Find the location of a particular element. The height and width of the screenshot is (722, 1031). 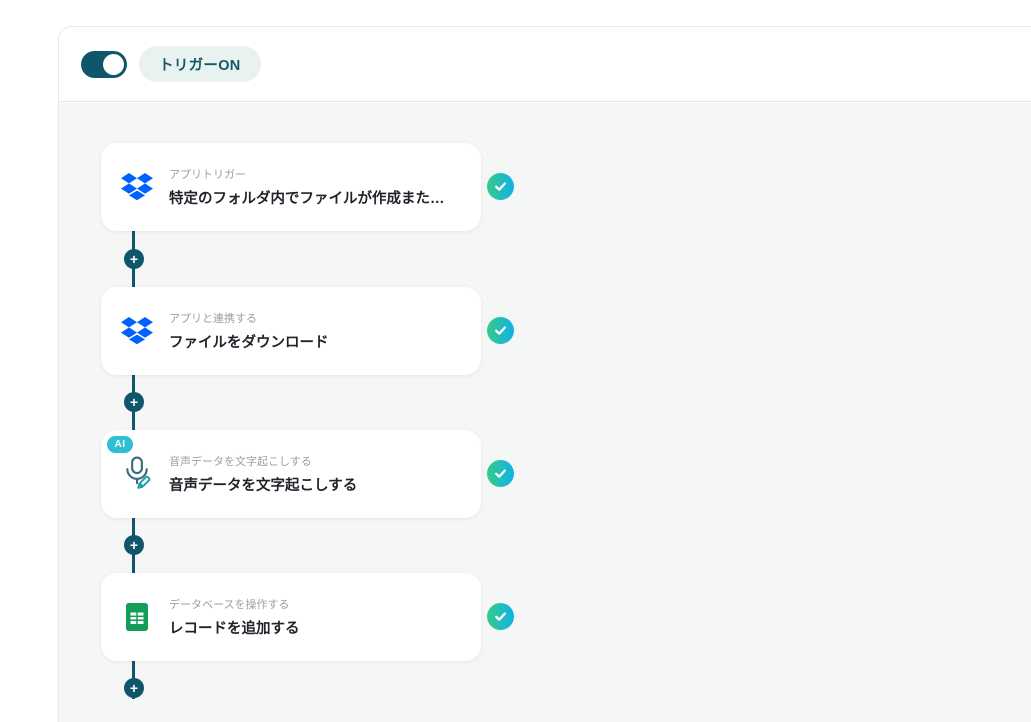

step-category-label: 音声データを文字起こしする is located at coordinates (240, 462).